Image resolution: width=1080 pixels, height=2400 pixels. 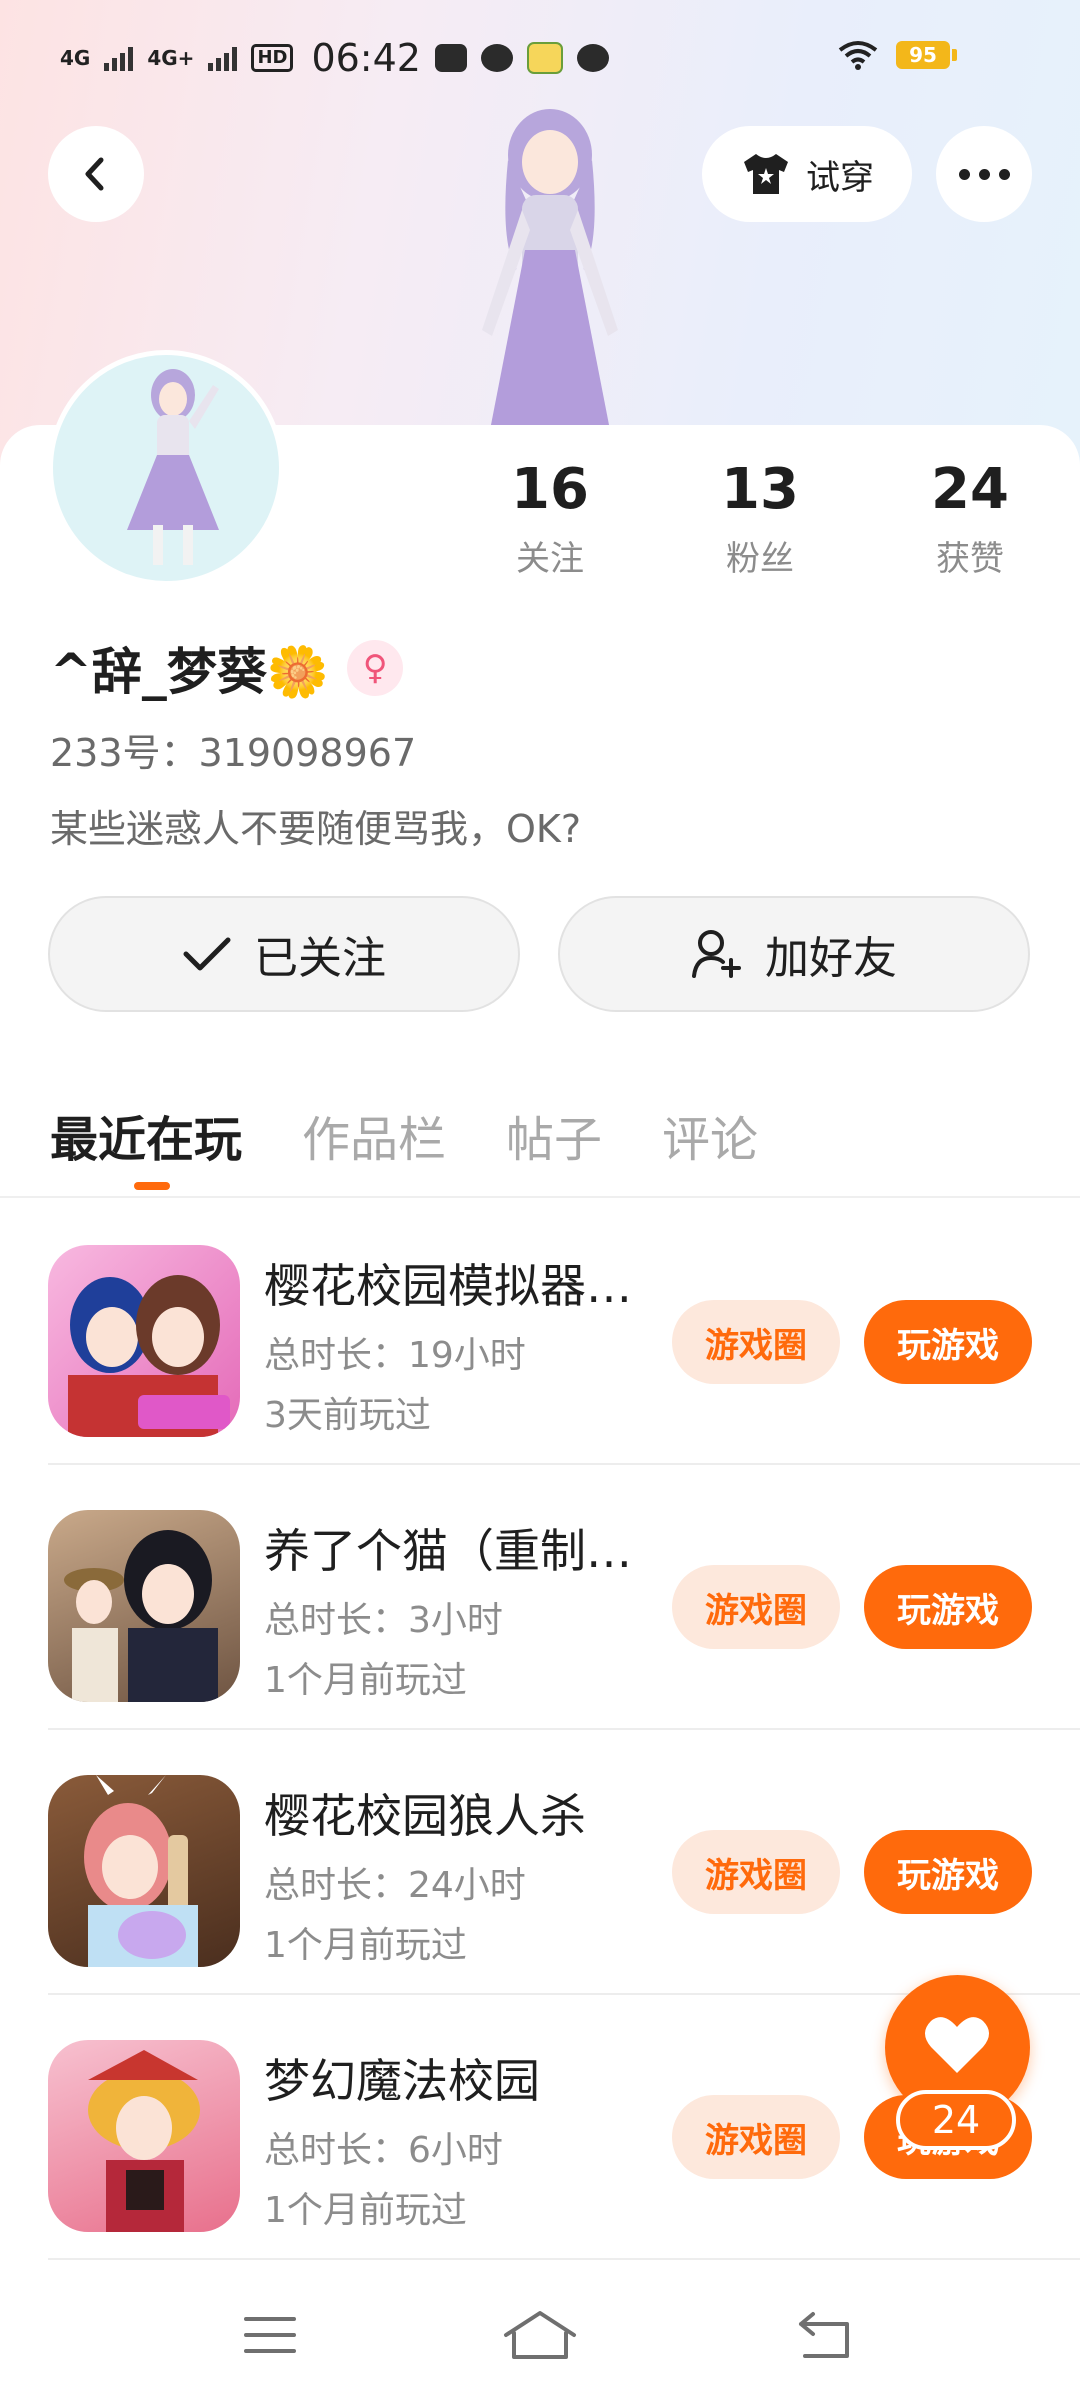 What do you see at coordinates (347, 1415) in the screenshot?
I see `game-last-played: 3天前玩过` at bounding box center [347, 1415].